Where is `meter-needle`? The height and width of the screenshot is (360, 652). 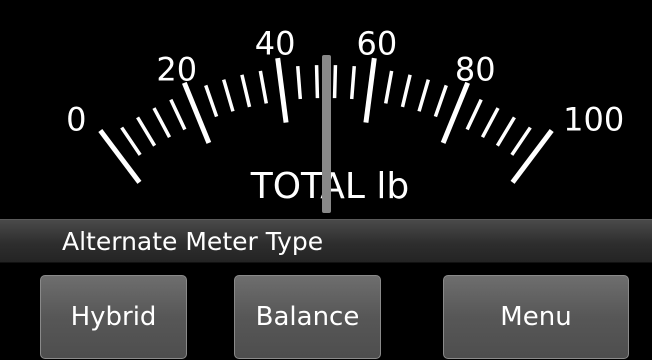 meter-needle is located at coordinates (326, 134).